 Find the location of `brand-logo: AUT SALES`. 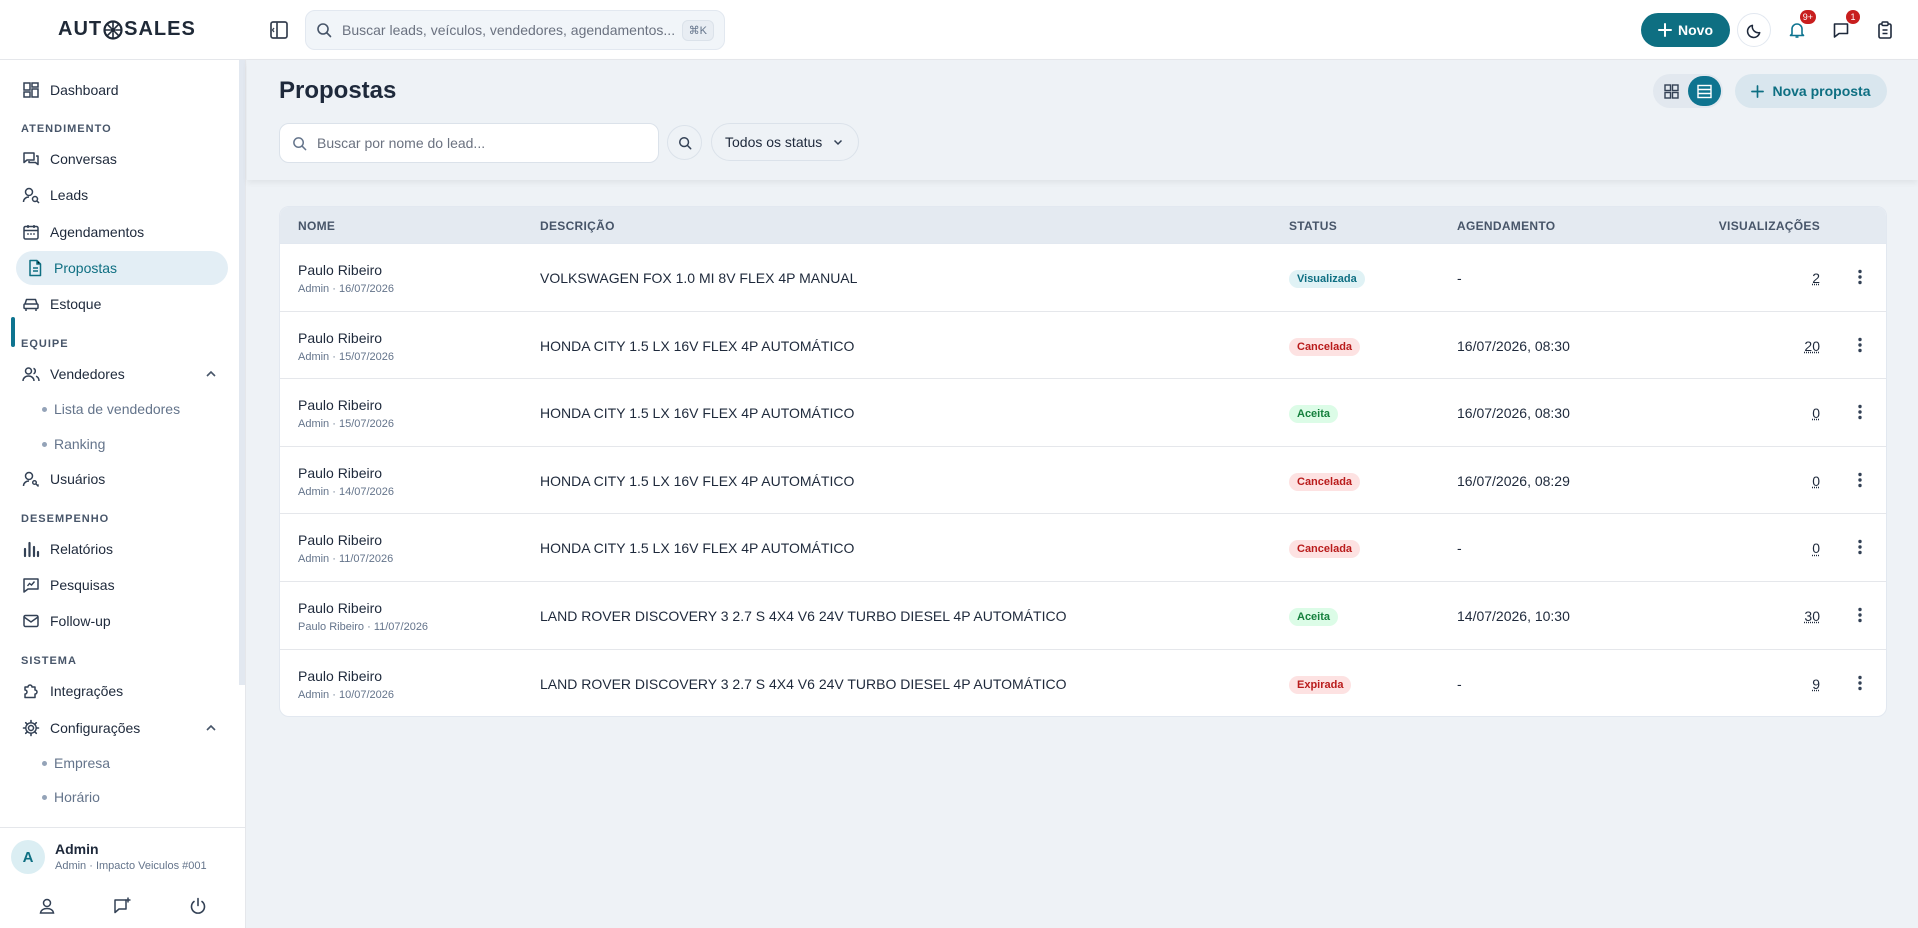

brand-logo: AUT SALES is located at coordinates (127, 29).